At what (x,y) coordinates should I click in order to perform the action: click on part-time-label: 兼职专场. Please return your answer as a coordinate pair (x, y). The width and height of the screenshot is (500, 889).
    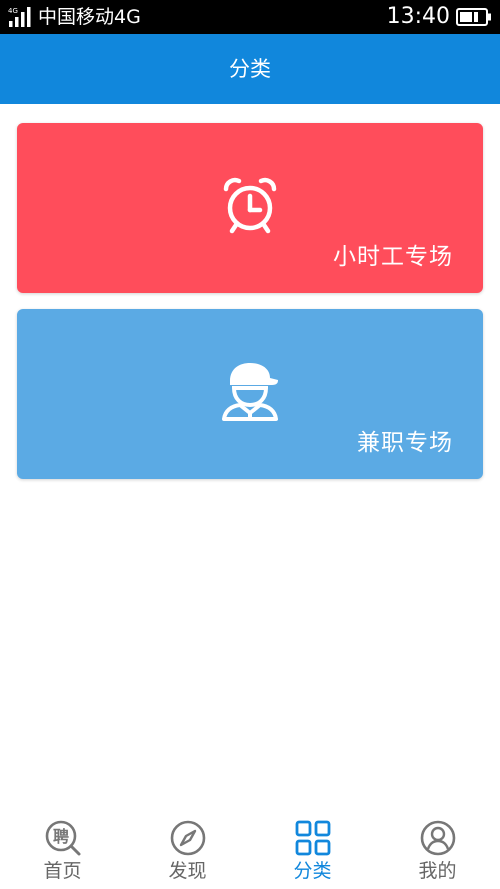
    Looking at the image, I should click on (405, 443).